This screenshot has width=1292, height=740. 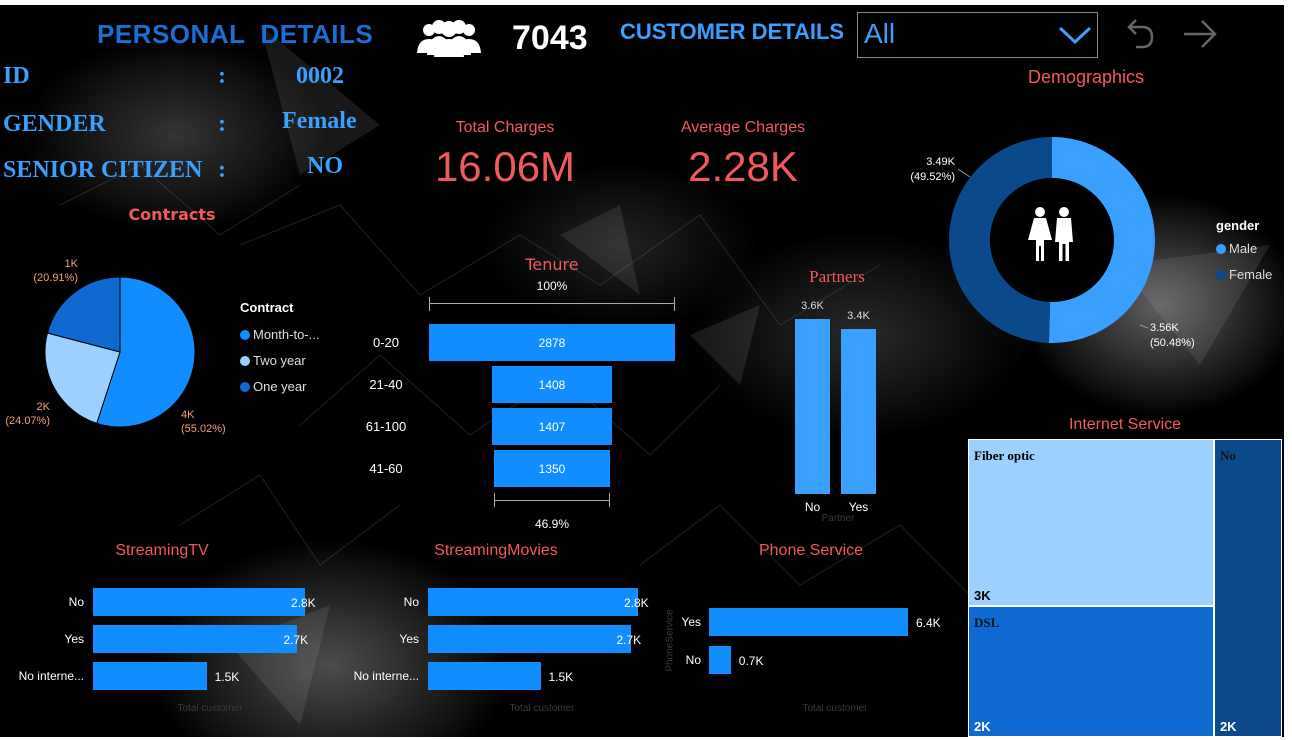 I want to click on tenure-category-label-3: 61-100, so click(x=386, y=426).